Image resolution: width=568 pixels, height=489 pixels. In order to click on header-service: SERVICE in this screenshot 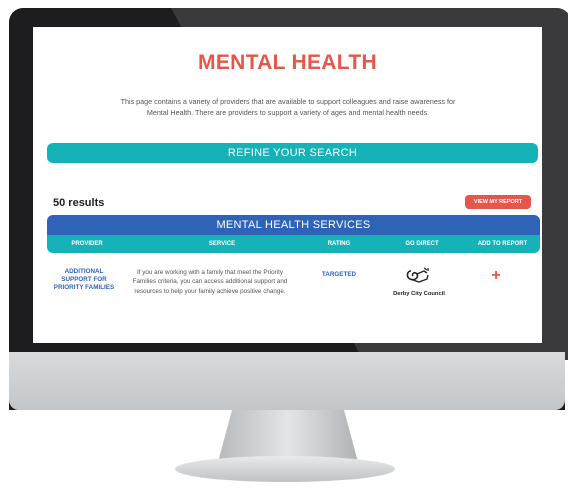, I will do `click(222, 244)`.